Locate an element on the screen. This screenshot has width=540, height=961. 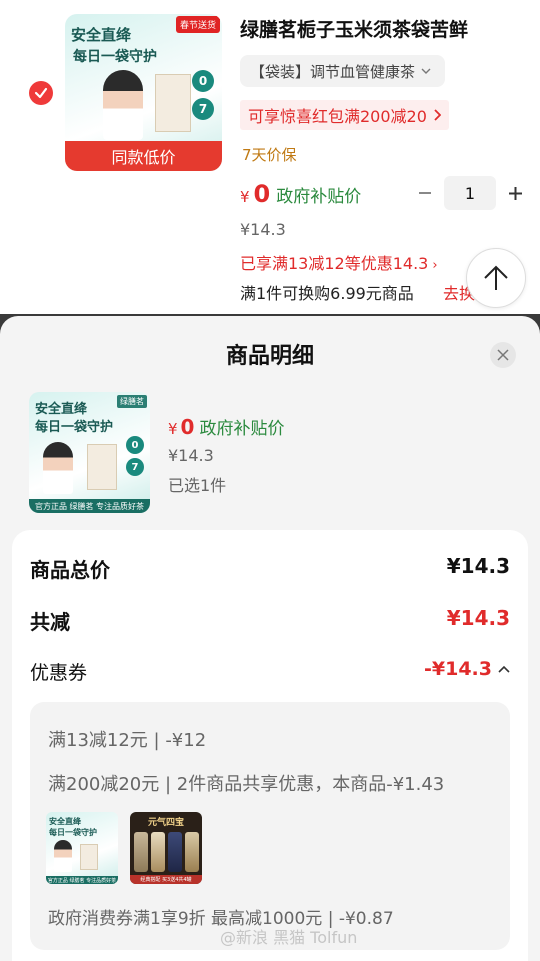
total-price-label: 商品总价 is located at coordinates (70, 570).